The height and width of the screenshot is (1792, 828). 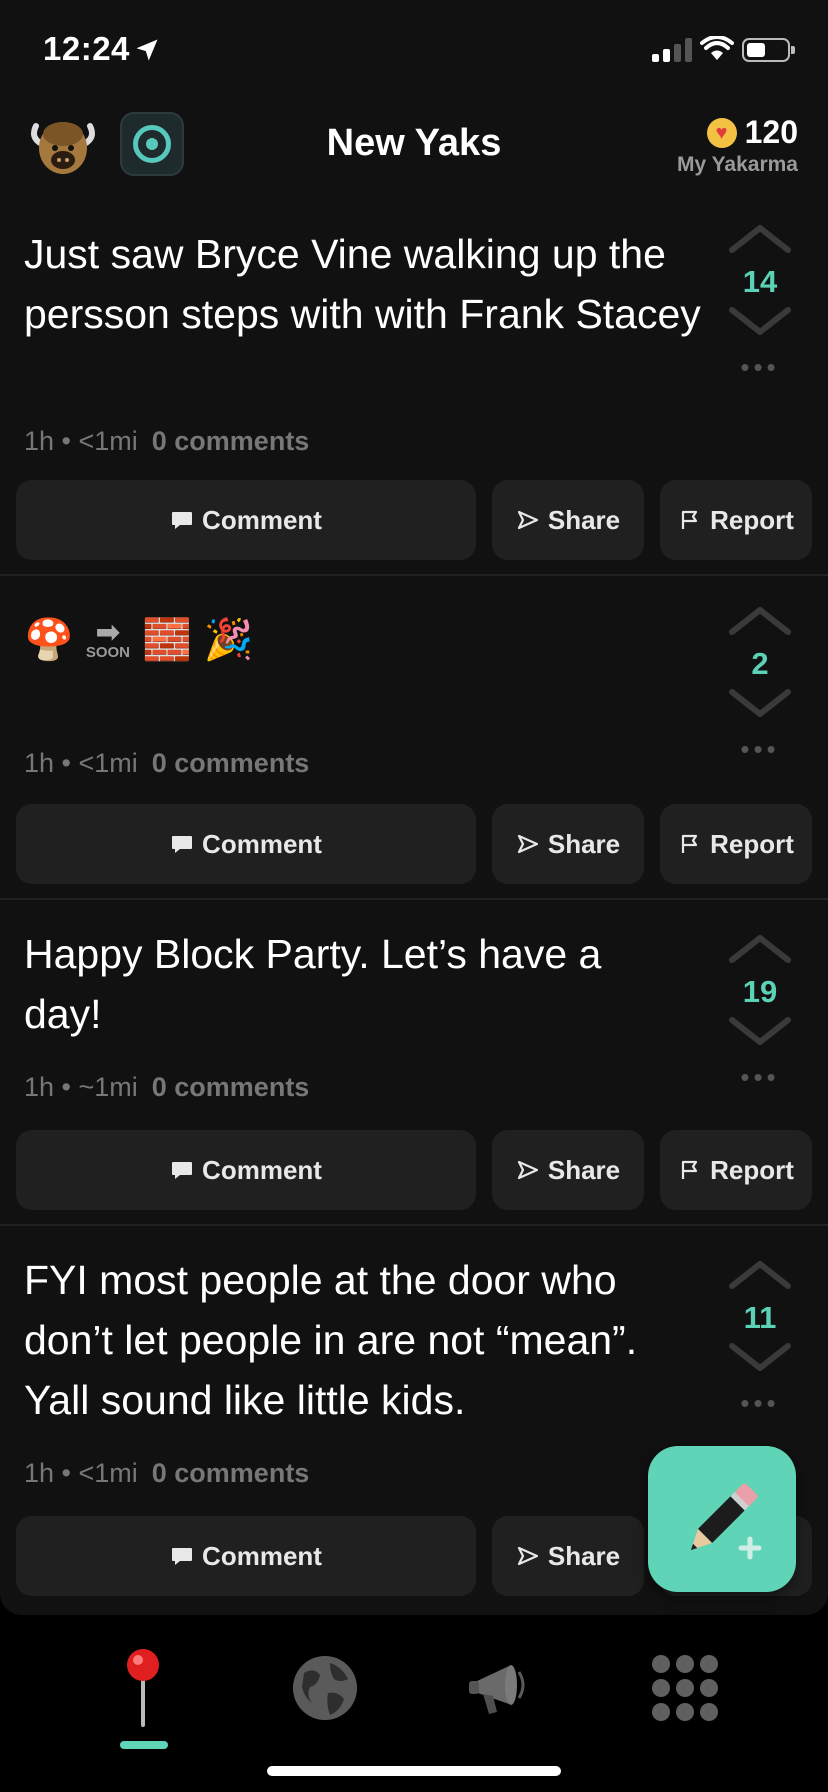 What do you see at coordinates (737, 164) in the screenshot?
I see `yakarma-label: My Yakarma` at bounding box center [737, 164].